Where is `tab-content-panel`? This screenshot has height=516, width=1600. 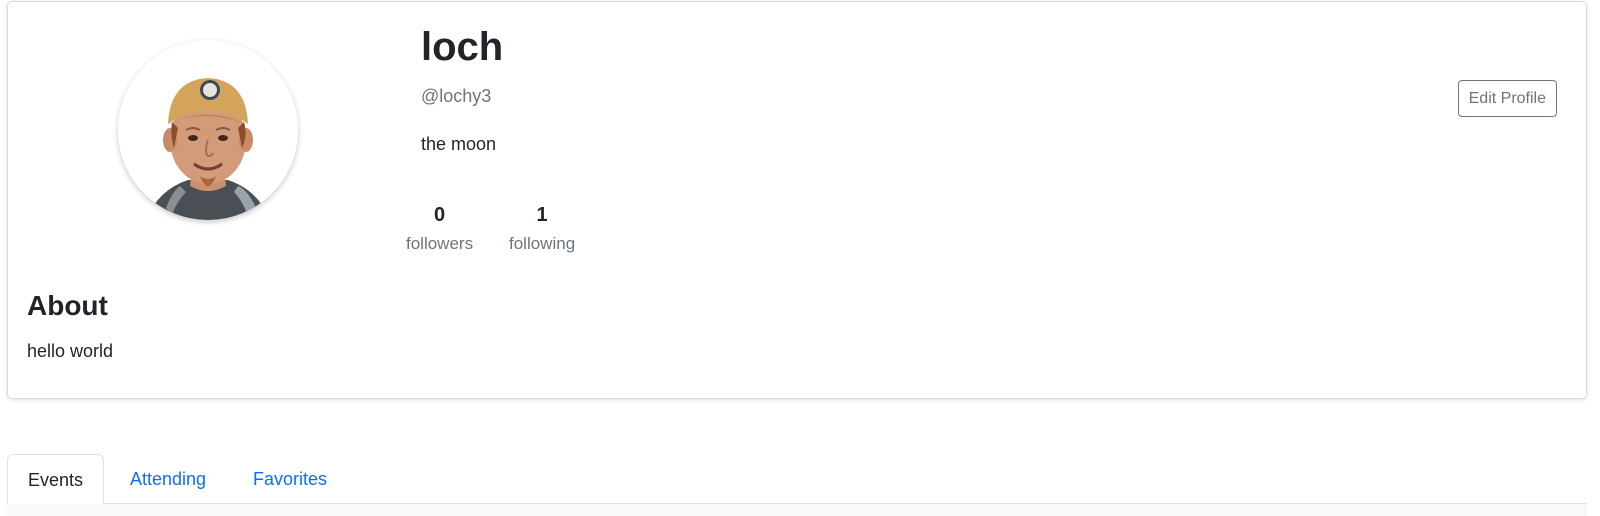 tab-content-panel is located at coordinates (797, 510).